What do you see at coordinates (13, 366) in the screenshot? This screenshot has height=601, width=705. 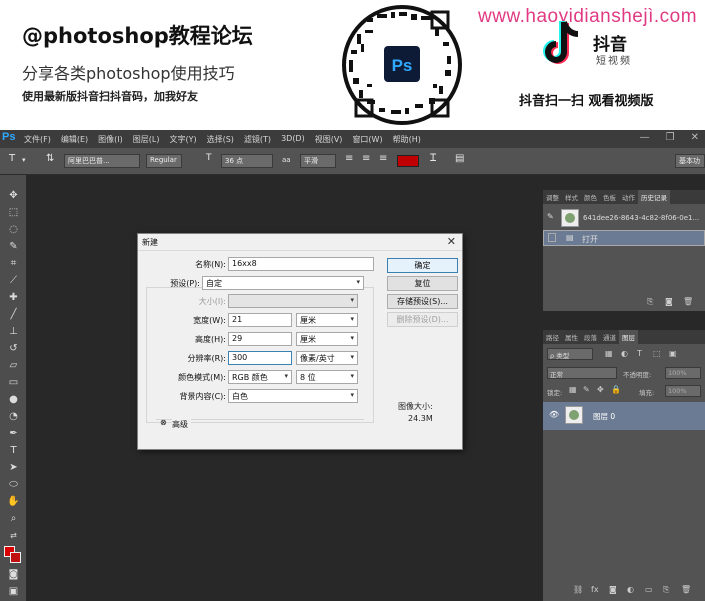 I see `eraser-tool-icon: ▱` at bounding box center [13, 366].